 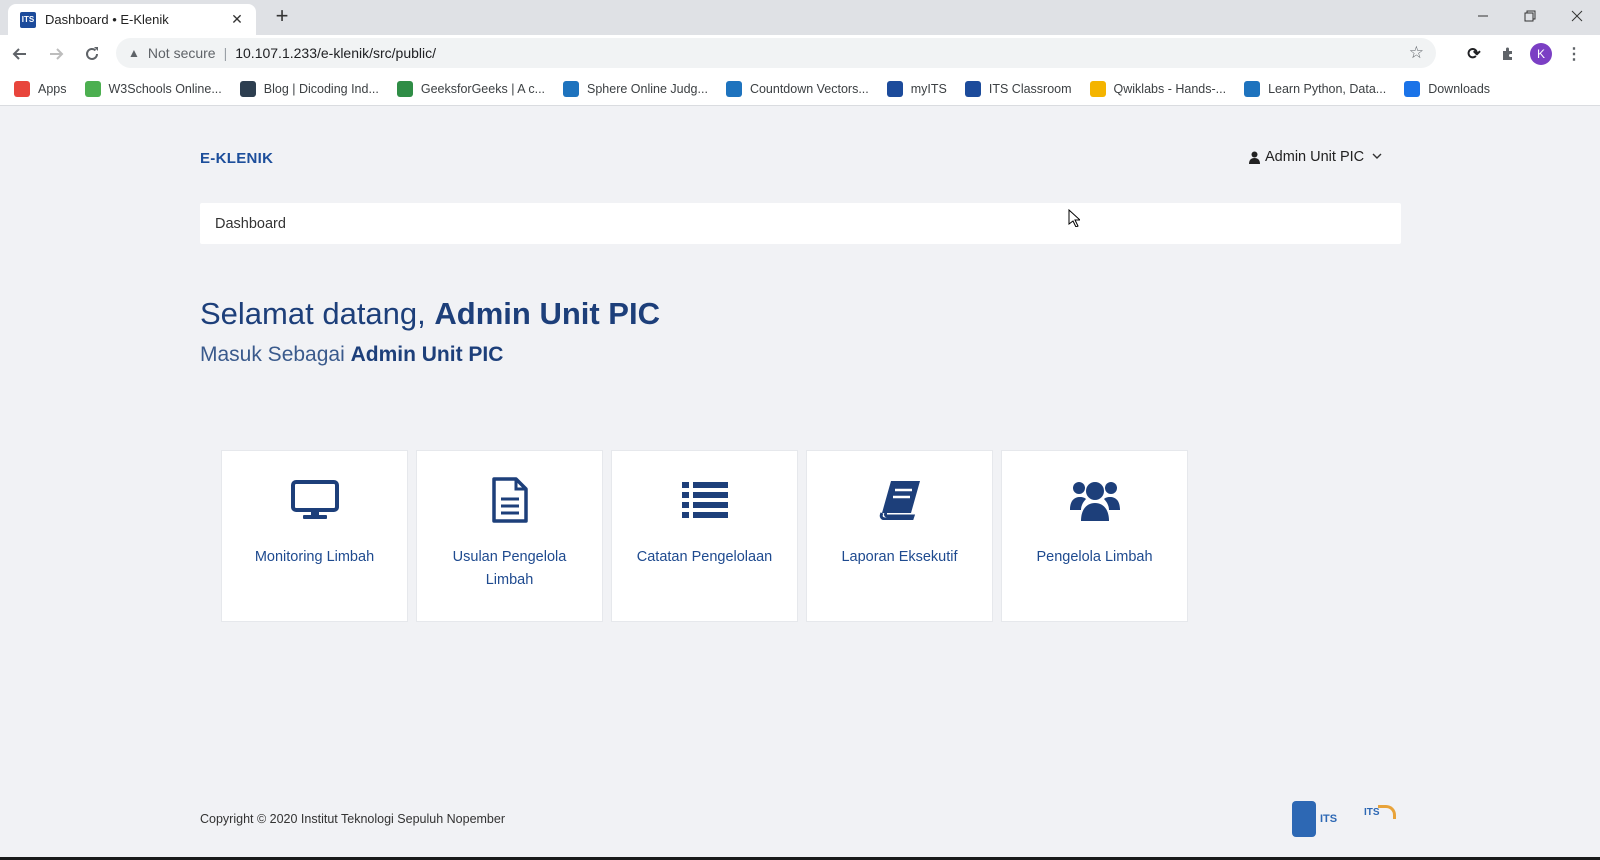 What do you see at coordinates (899, 557) in the screenshot?
I see `card-label: Laporan Eksekutif` at bounding box center [899, 557].